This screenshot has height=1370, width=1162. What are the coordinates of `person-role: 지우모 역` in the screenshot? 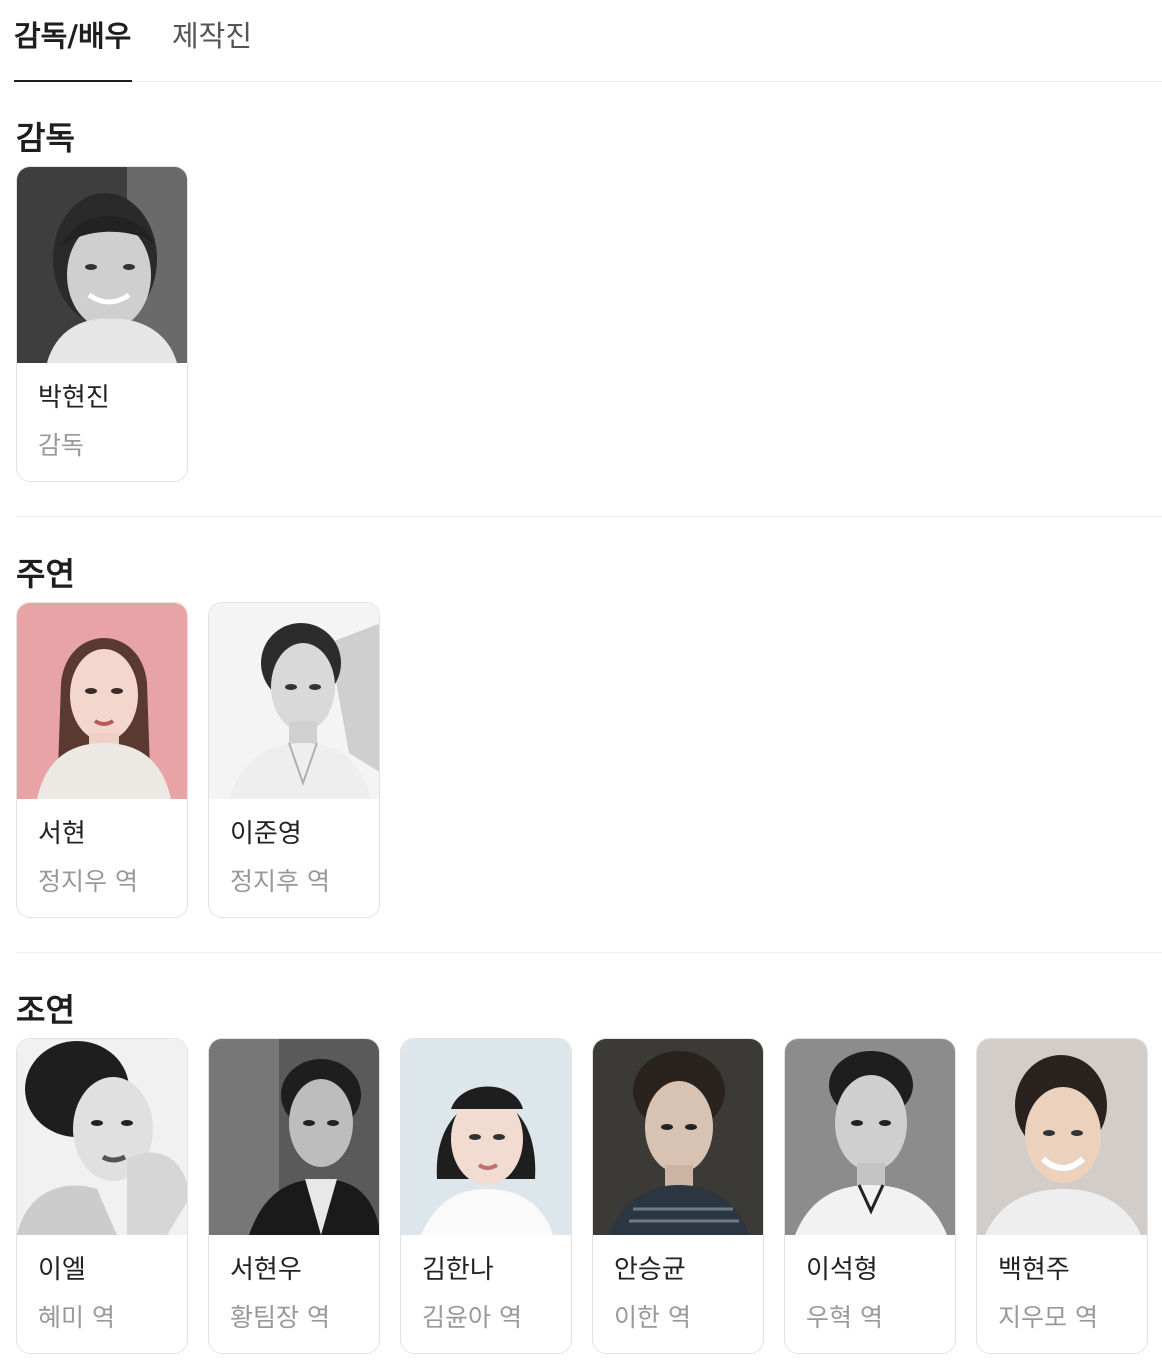 It's located at (1048, 1317).